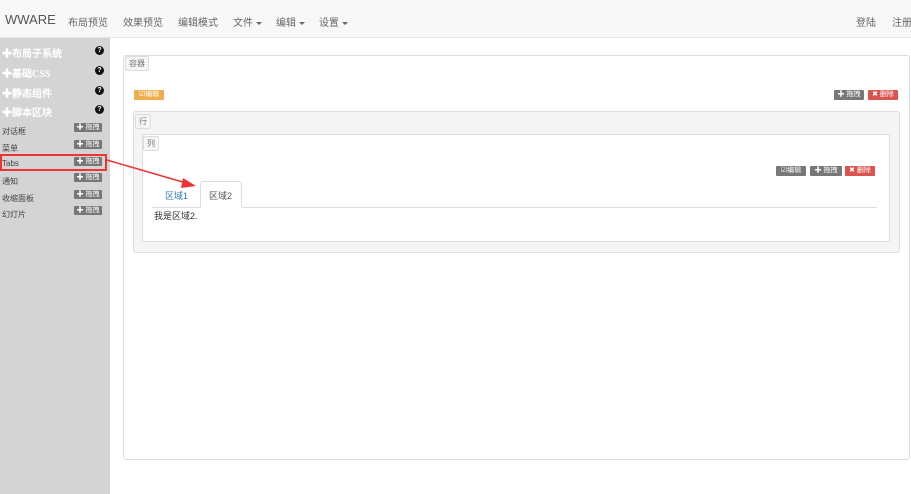  I want to click on tab-region2: 区域2, so click(220, 195).